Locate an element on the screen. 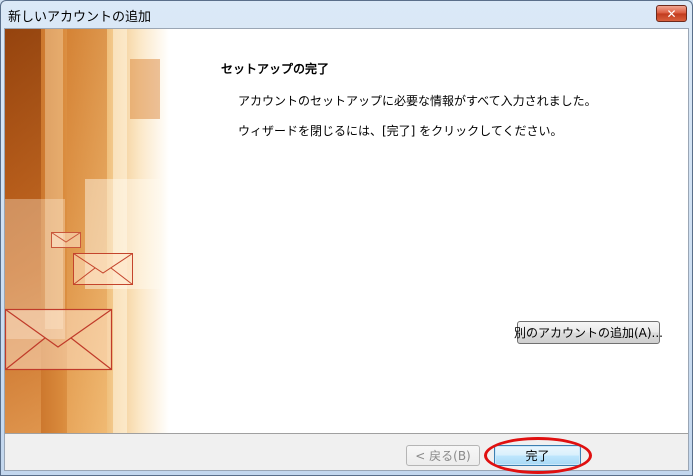 Image resolution: width=693 pixels, height=476 pixels. close-icon: ✕ is located at coordinates (671, 13).